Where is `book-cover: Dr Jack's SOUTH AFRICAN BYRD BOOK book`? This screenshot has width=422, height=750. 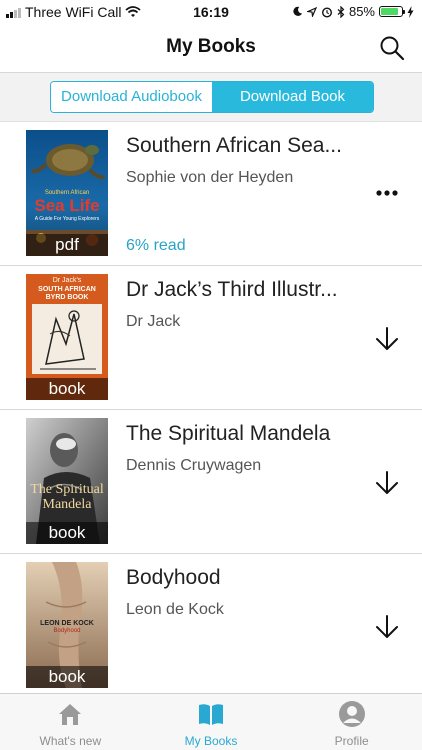 book-cover: Dr Jack's SOUTH AFRICAN BYRD BOOK book is located at coordinates (67, 337).